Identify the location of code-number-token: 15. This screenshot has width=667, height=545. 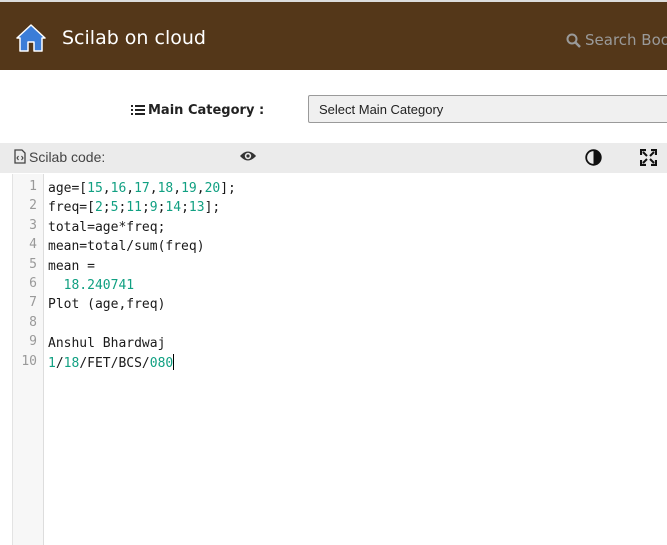
(95, 188).